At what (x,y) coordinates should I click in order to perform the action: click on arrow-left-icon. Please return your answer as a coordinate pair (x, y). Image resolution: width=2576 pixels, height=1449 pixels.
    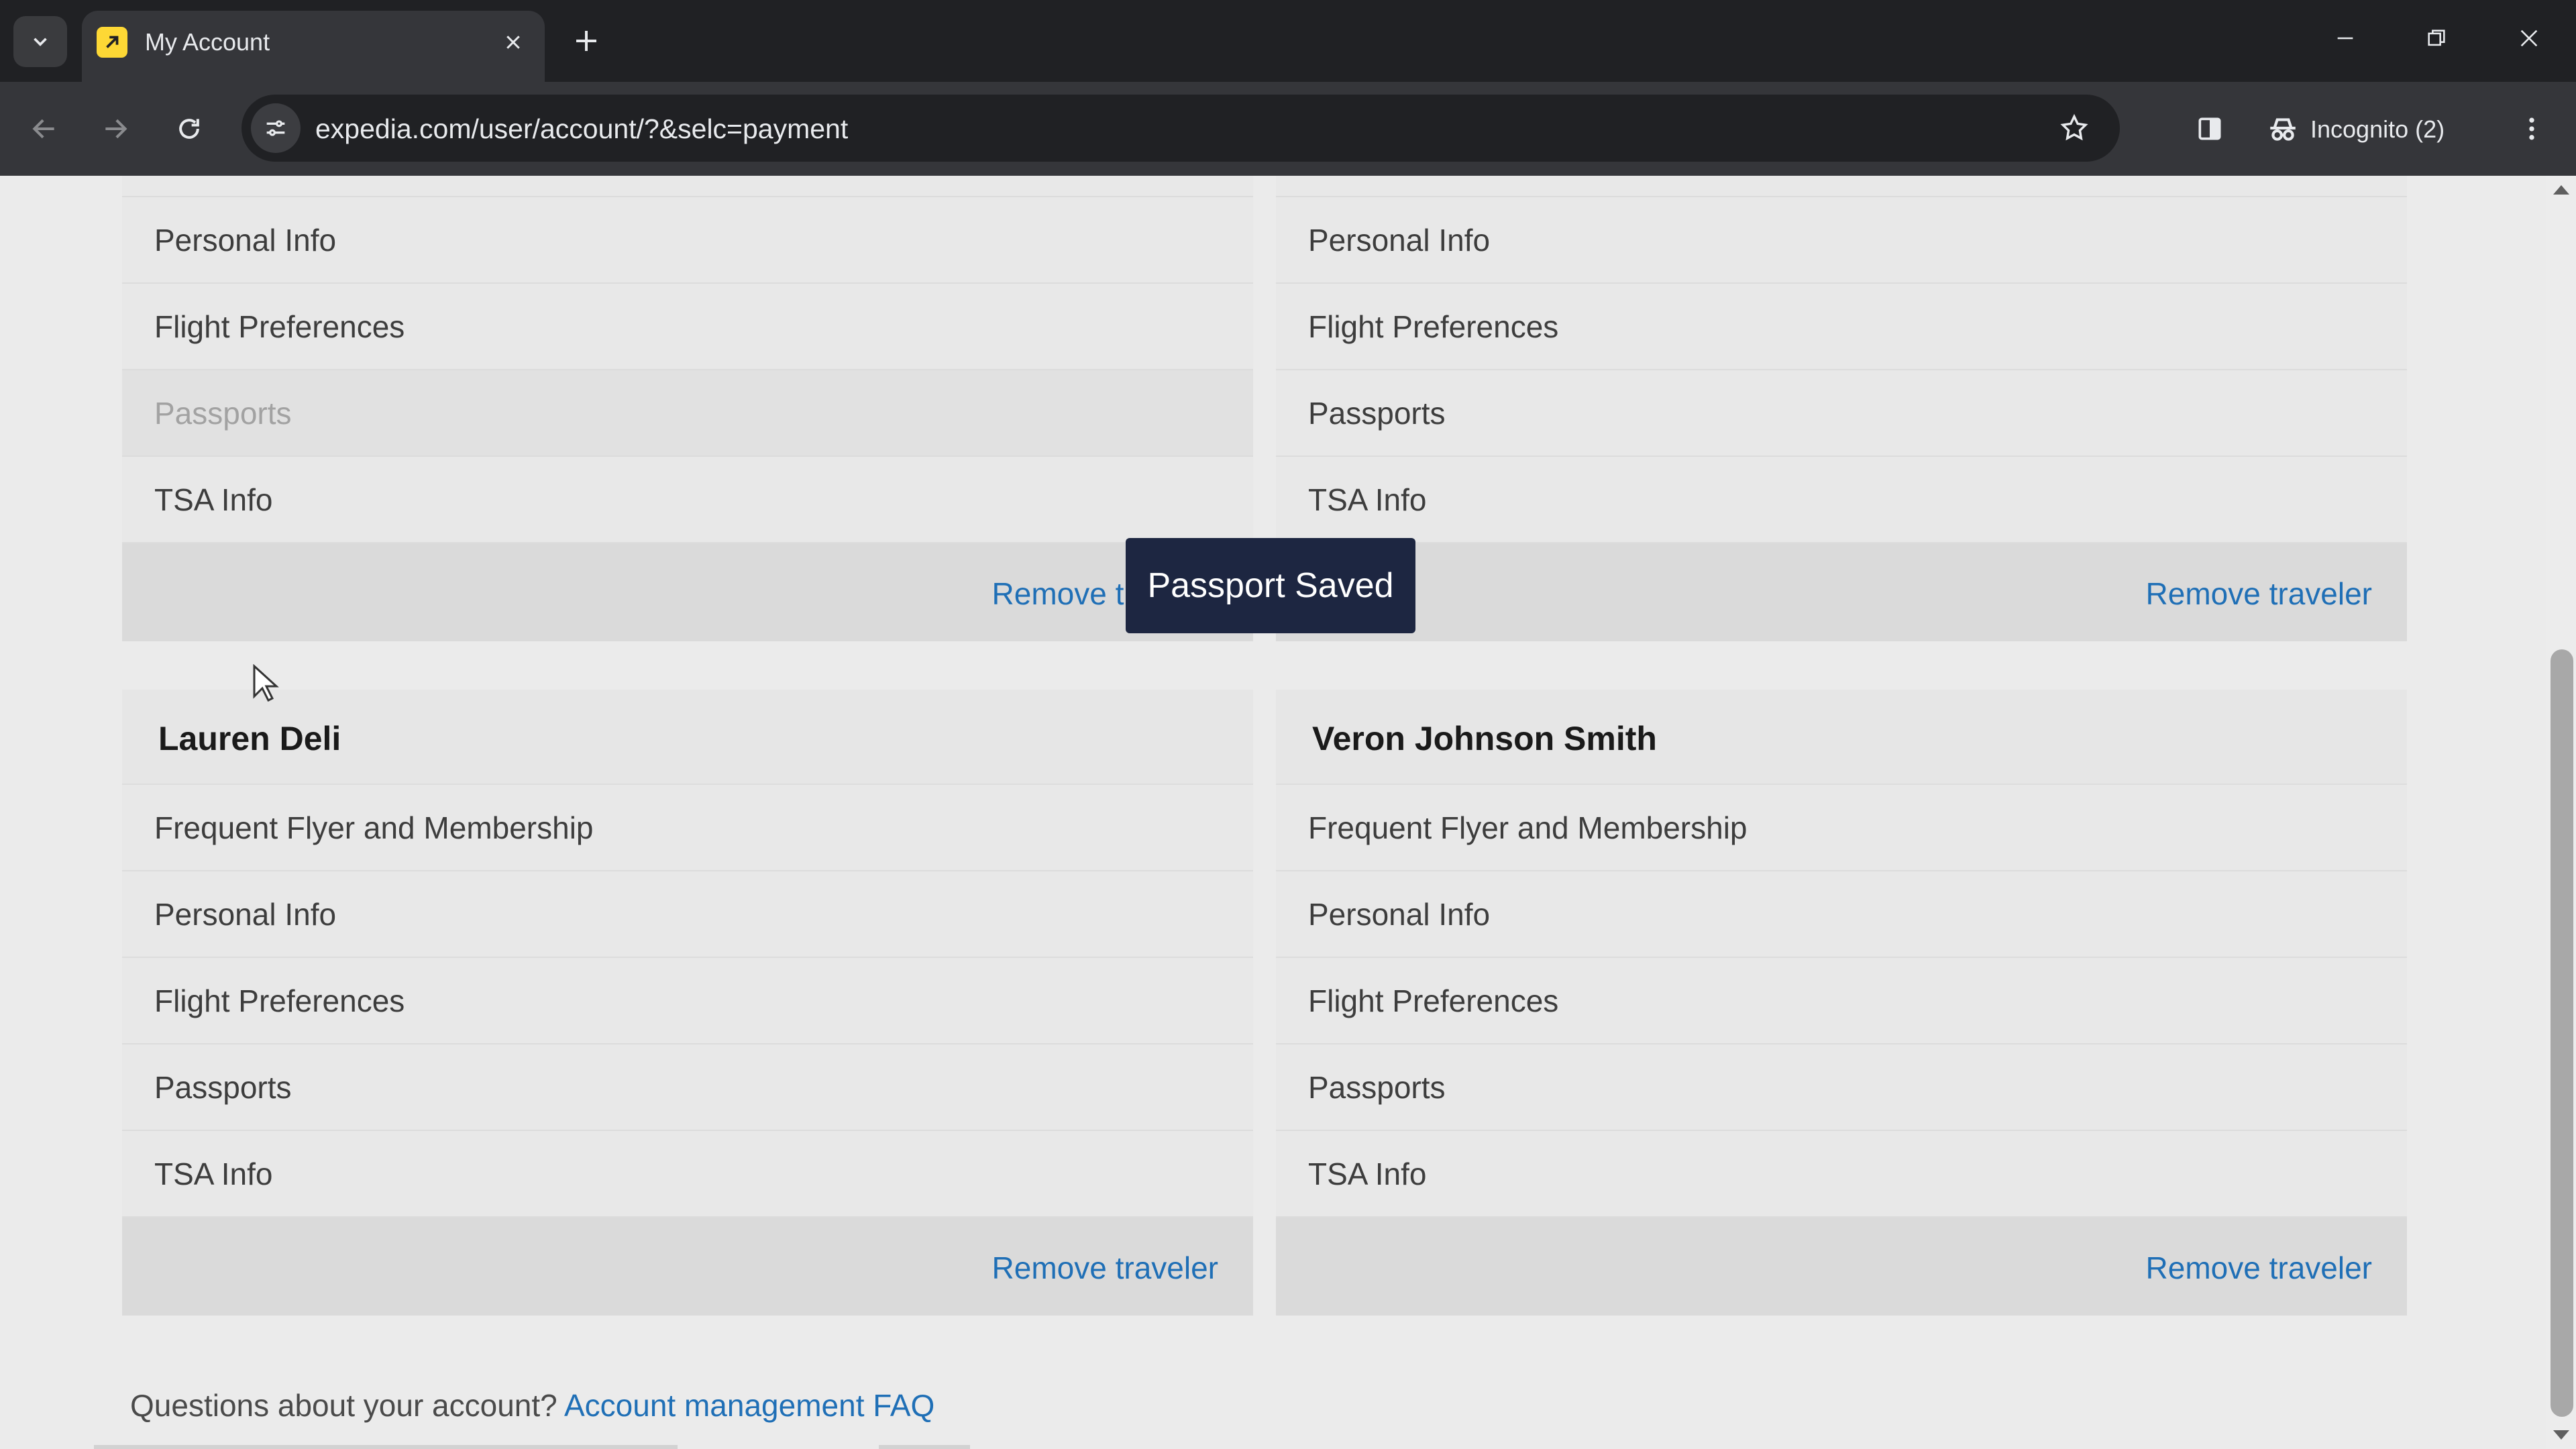
    Looking at the image, I should click on (43, 129).